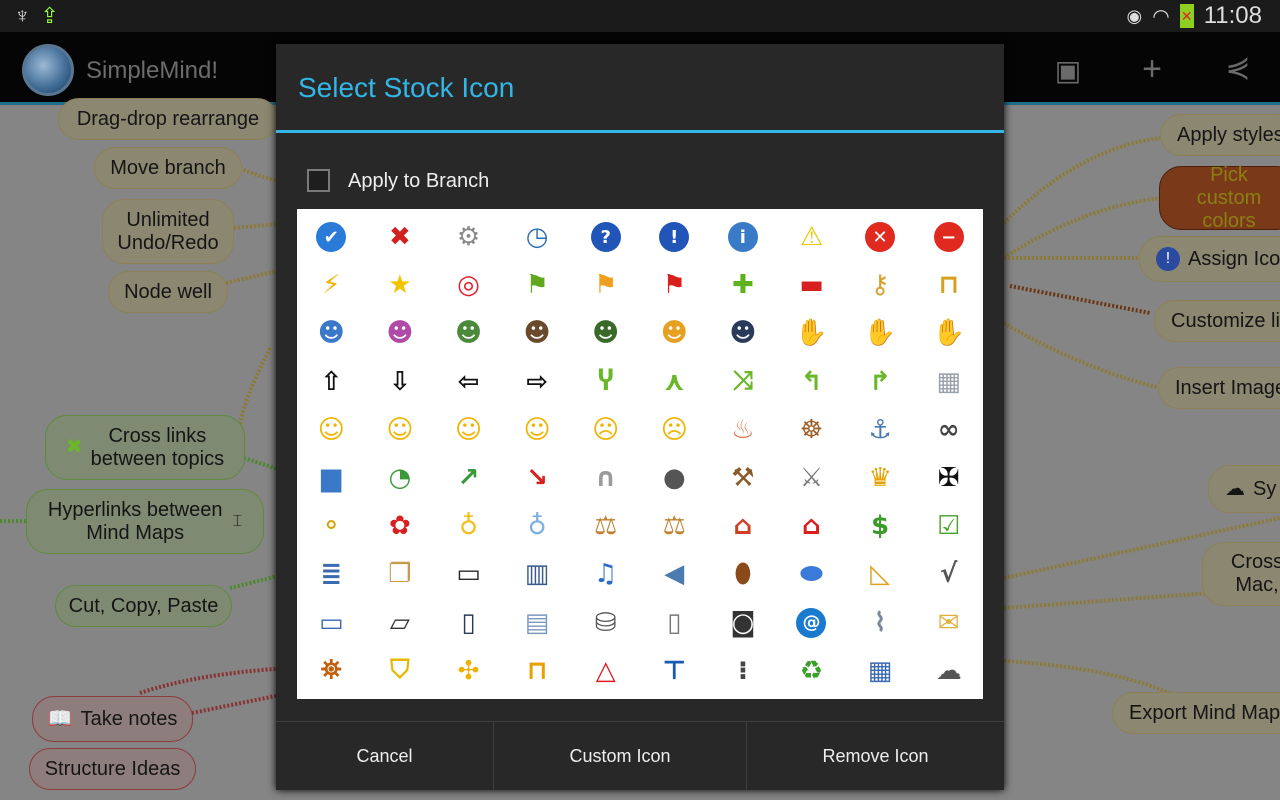 The height and width of the screenshot is (800, 1280). Describe the element at coordinates (468, 285) in the screenshot. I see `stock-icon-target: ◎` at that location.